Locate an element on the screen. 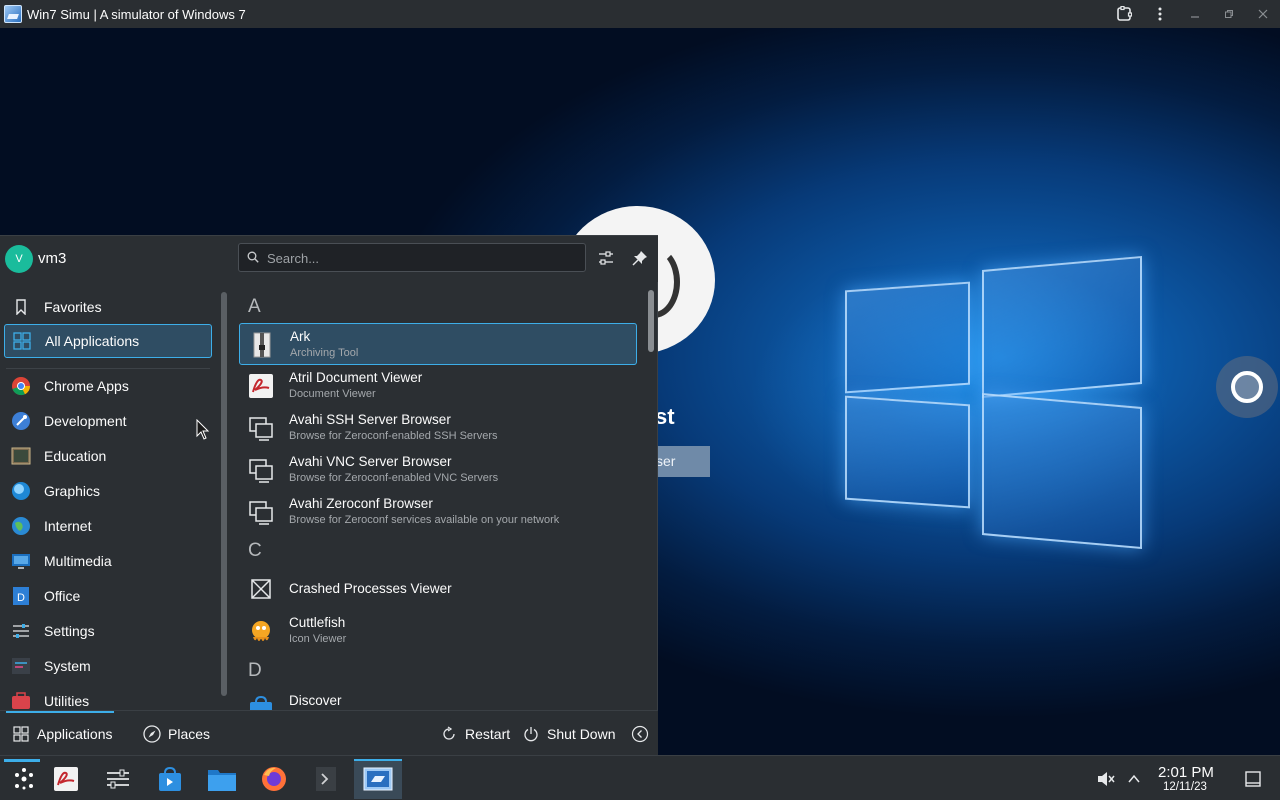  volume-muted-icon is located at coordinates (1106, 779).